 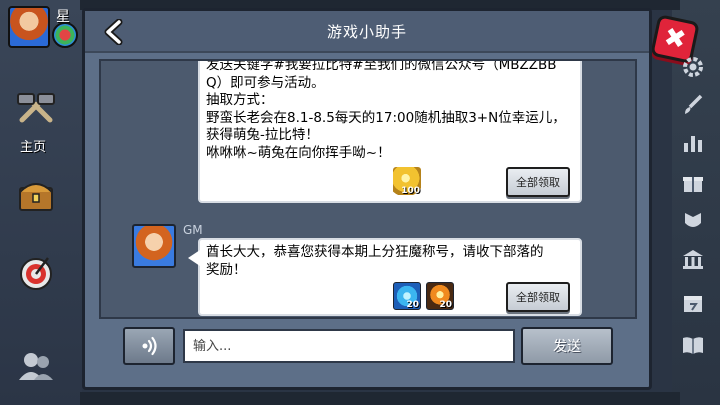 What do you see at coordinates (29, 27) in the screenshot?
I see `player-avatar` at bounding box center [29, 27].